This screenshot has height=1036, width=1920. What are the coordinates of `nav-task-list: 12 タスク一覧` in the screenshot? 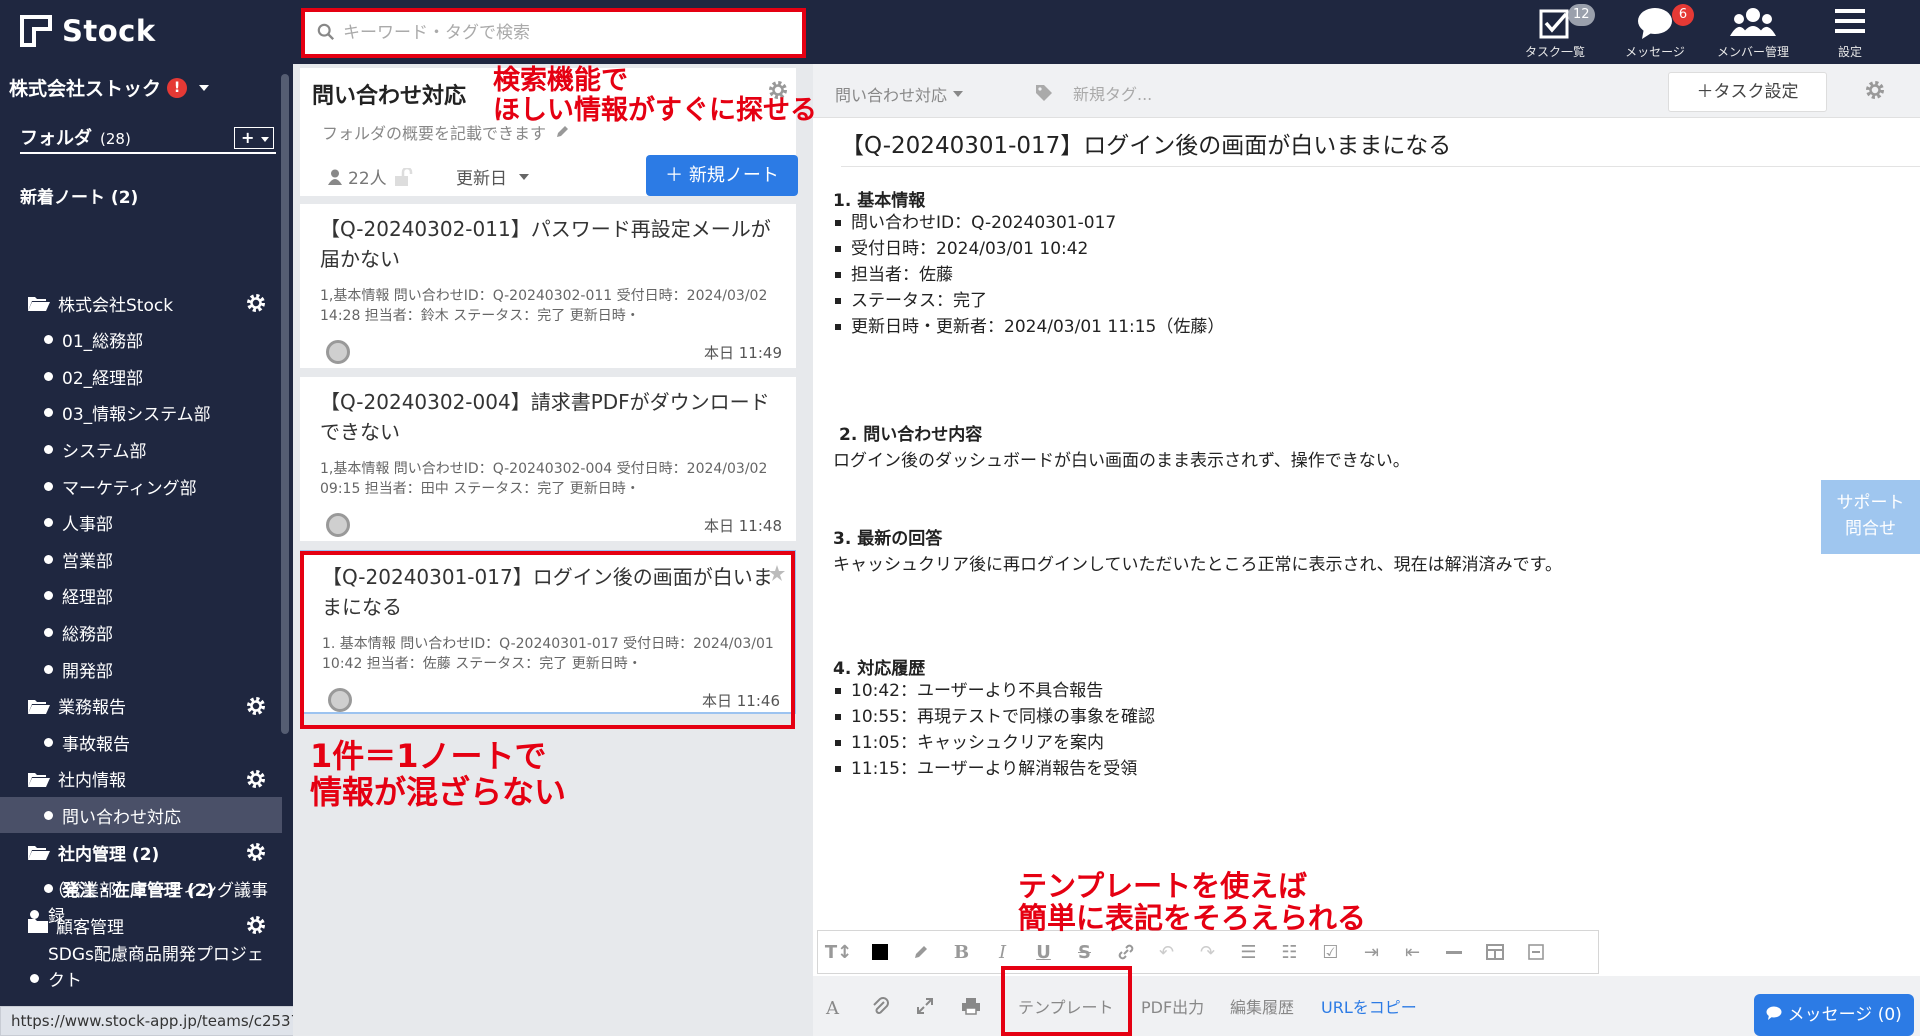 It's located at (1555, 33).